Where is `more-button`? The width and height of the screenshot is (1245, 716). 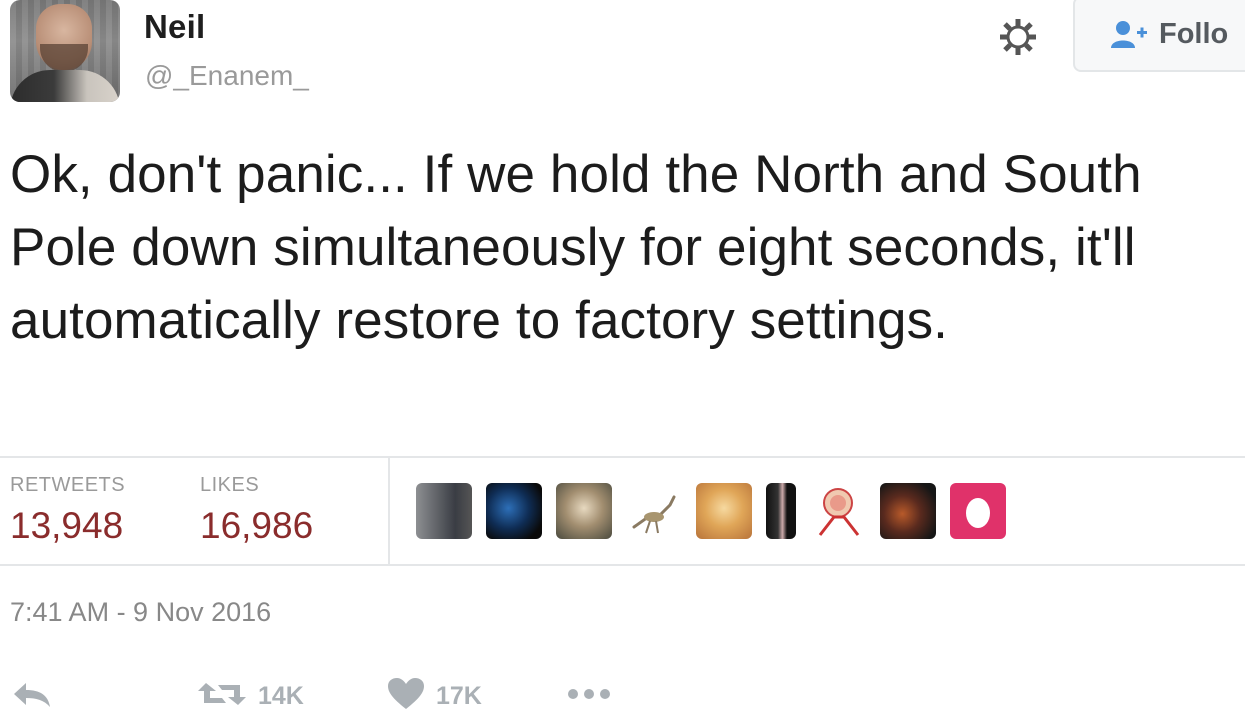
more-button is located at coordinates (589, 696).